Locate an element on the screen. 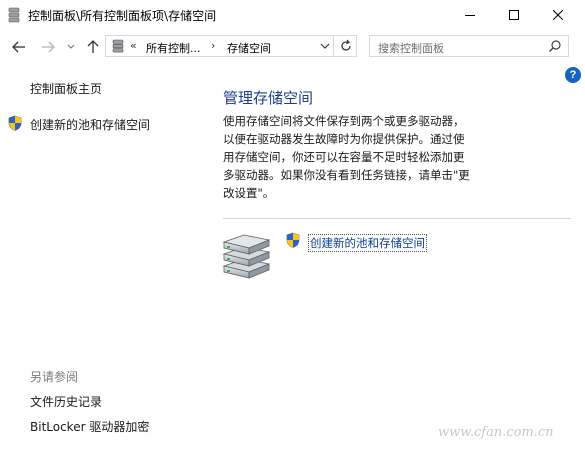 Image resolution: width=585 pixels, height=453 pixels. search-icon is located at coordinates (555, 46).